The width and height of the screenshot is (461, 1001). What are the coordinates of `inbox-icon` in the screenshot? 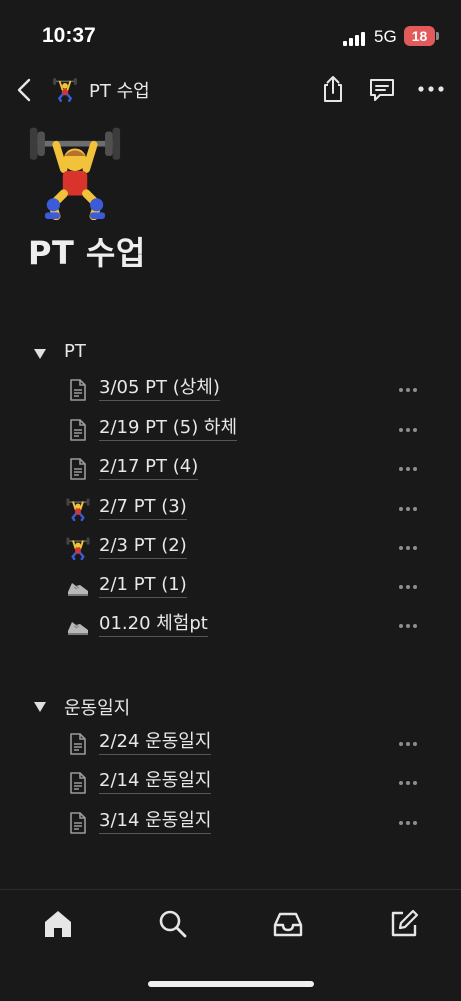 It's located at (288, 924).